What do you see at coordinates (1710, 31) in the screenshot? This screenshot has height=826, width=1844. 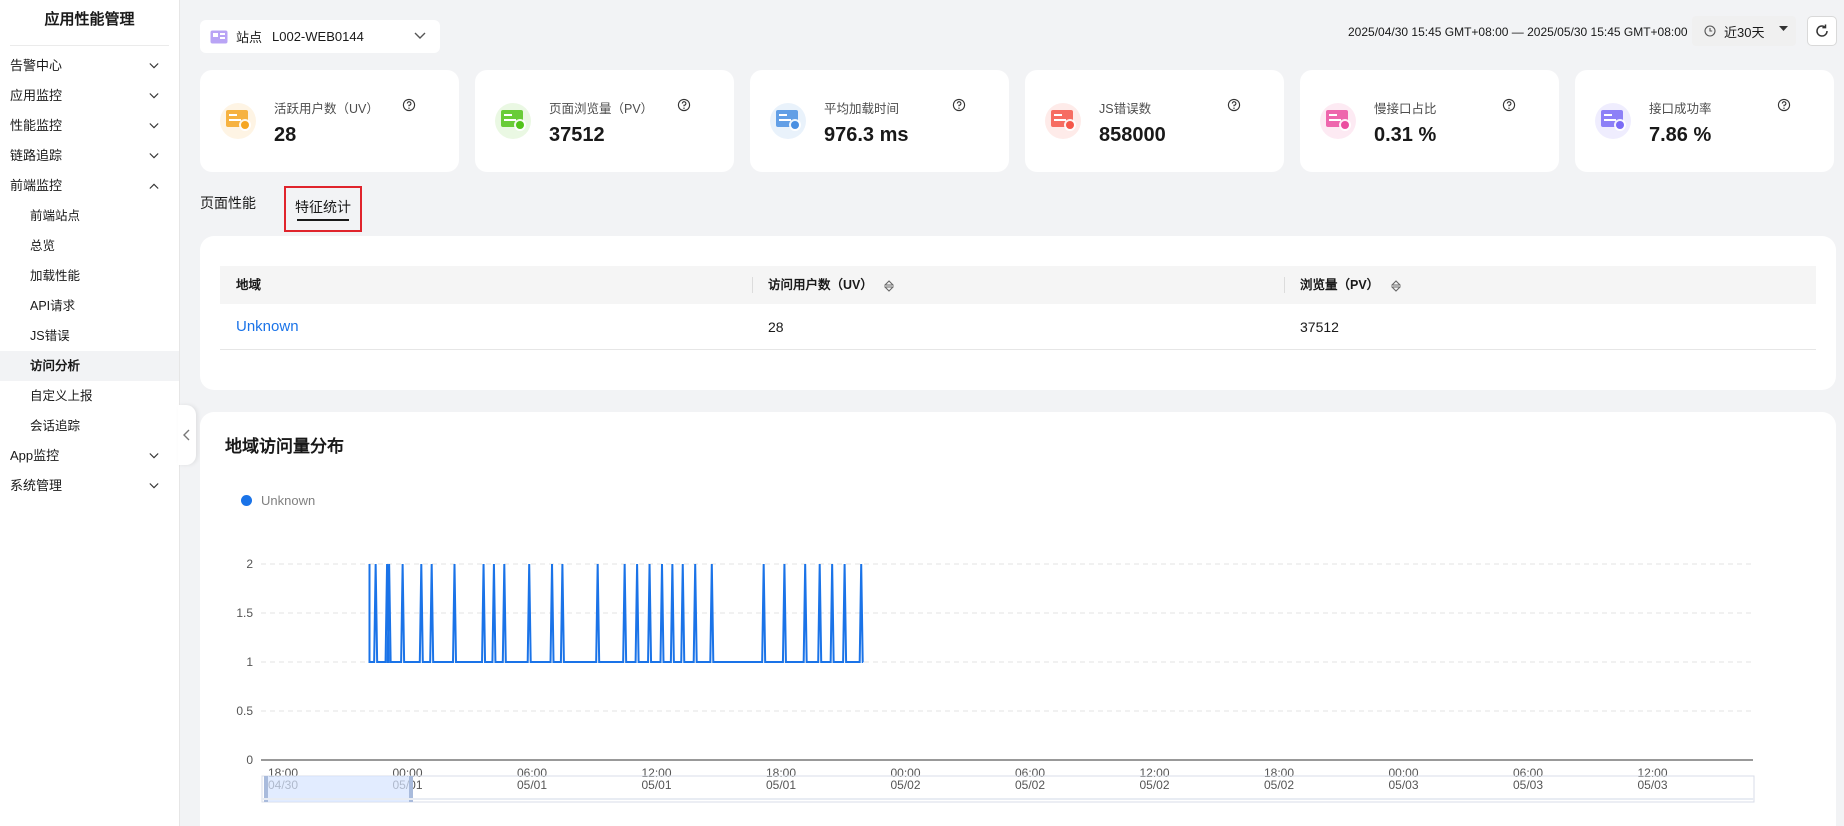 I see `clock-icon` at bounding box center [1710, 31].